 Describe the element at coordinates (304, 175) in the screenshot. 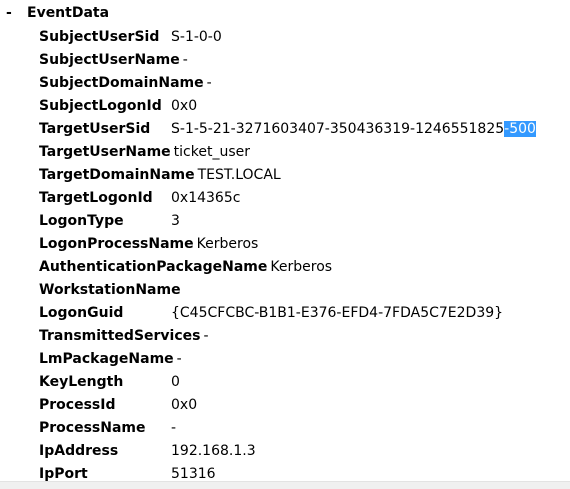

I see `field-row: TargetDomainName TEST.LOCAL` at that location.